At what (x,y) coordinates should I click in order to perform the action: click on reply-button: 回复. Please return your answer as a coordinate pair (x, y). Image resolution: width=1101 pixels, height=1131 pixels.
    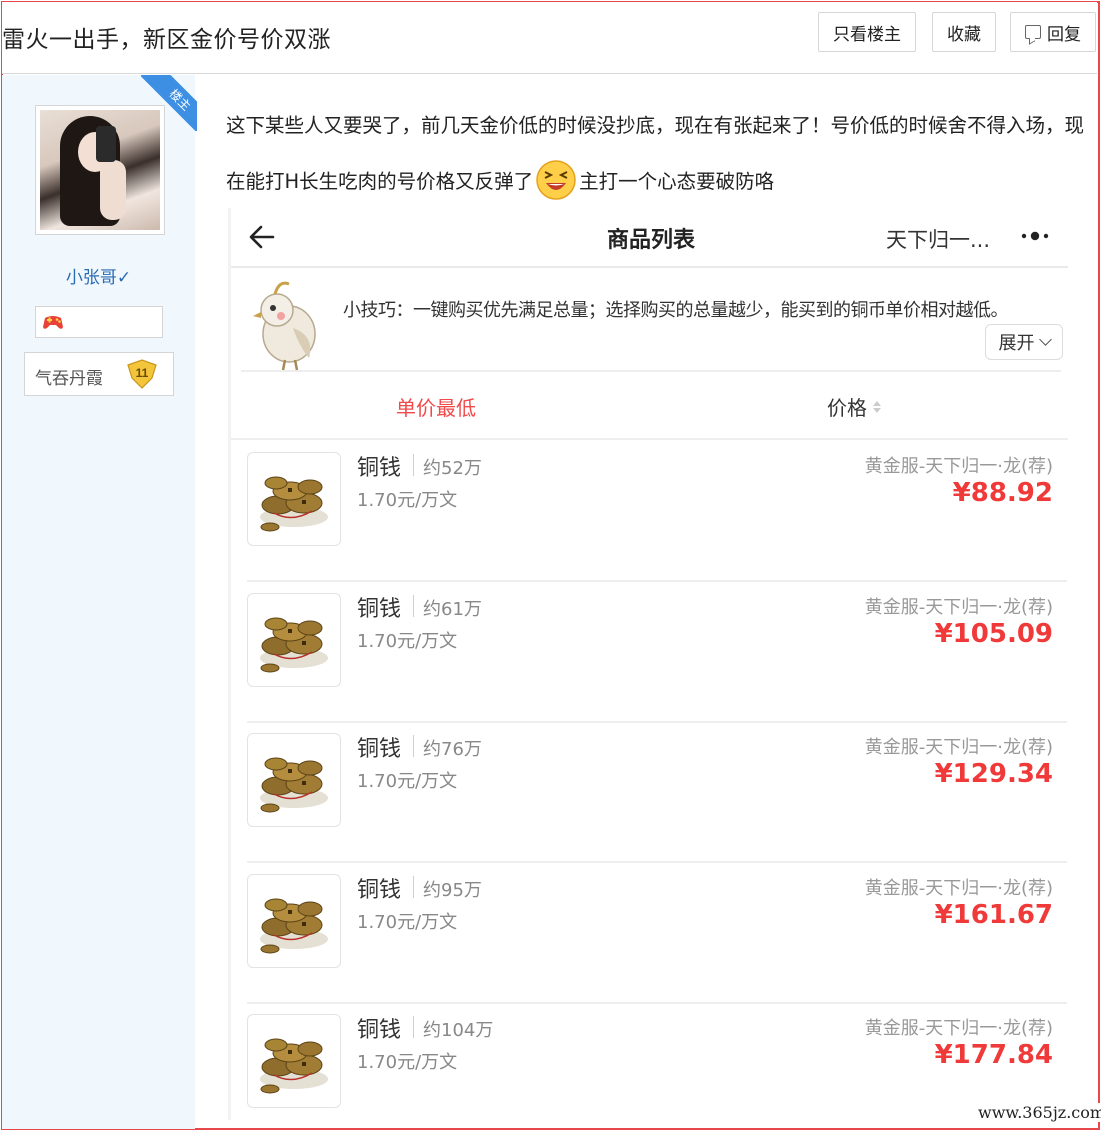
    Looking at the image, I should click on (1053, 32).